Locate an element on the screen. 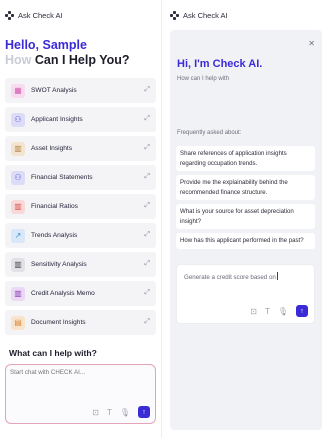 The height and width of the screenshot is (438, 328). assistant-chat-input: Generate a credit score based on is located at coordinates (231, 276).